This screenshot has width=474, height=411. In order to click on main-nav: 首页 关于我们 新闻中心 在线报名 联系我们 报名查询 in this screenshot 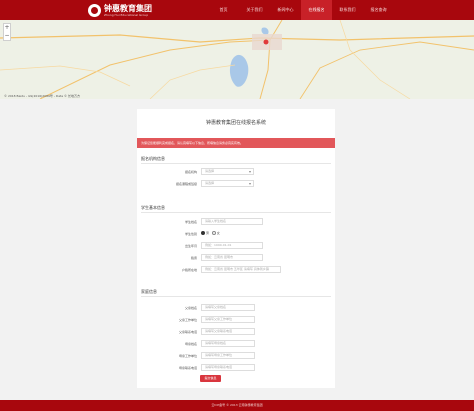, I will do `click(301, 10)`.